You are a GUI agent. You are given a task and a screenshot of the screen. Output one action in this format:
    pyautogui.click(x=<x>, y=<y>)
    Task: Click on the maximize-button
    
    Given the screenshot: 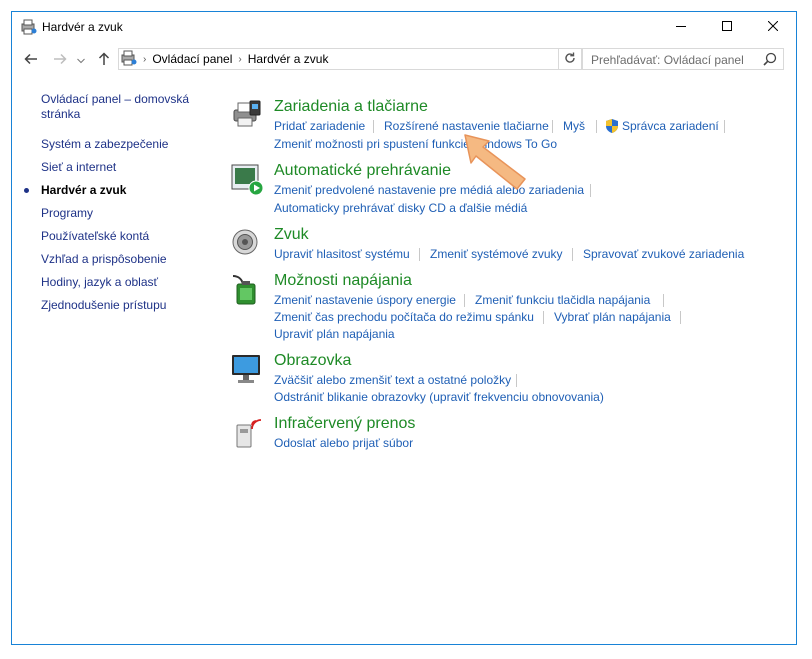 What is the action you would take?
    pyautogui.click(x=727, y=27)
    